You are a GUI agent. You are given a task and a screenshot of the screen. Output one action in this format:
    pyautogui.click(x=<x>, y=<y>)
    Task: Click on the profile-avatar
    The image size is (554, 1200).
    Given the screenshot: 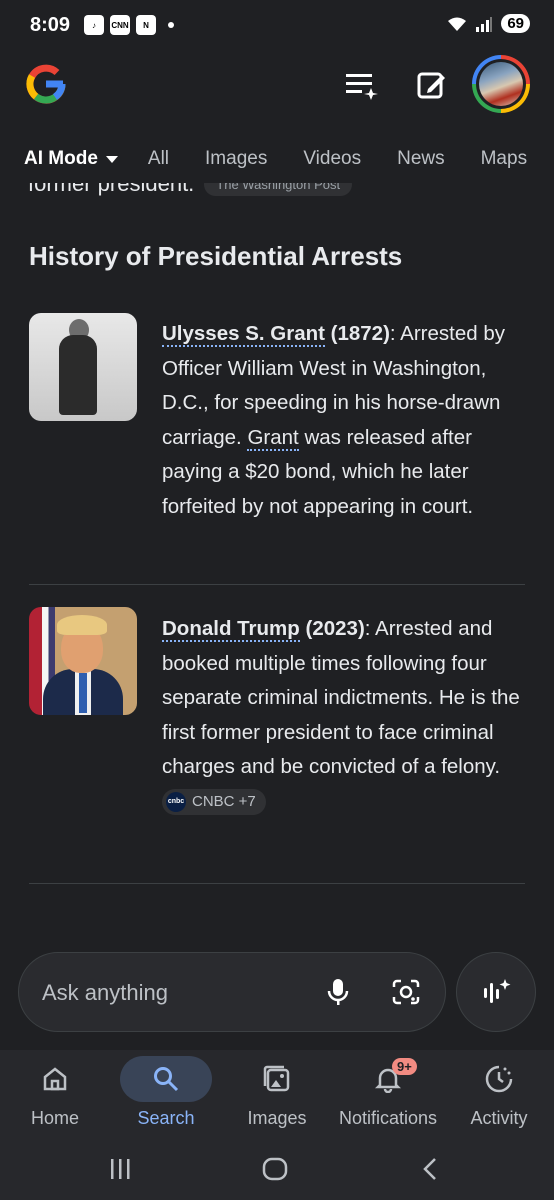 What is the action you would take?
    pyautogui.click(x=501, y=84)
    